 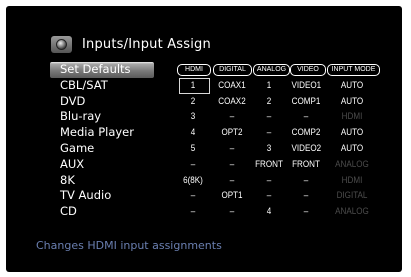 I want to click on analog-cell: FRONT, so click(x=269, y=165).